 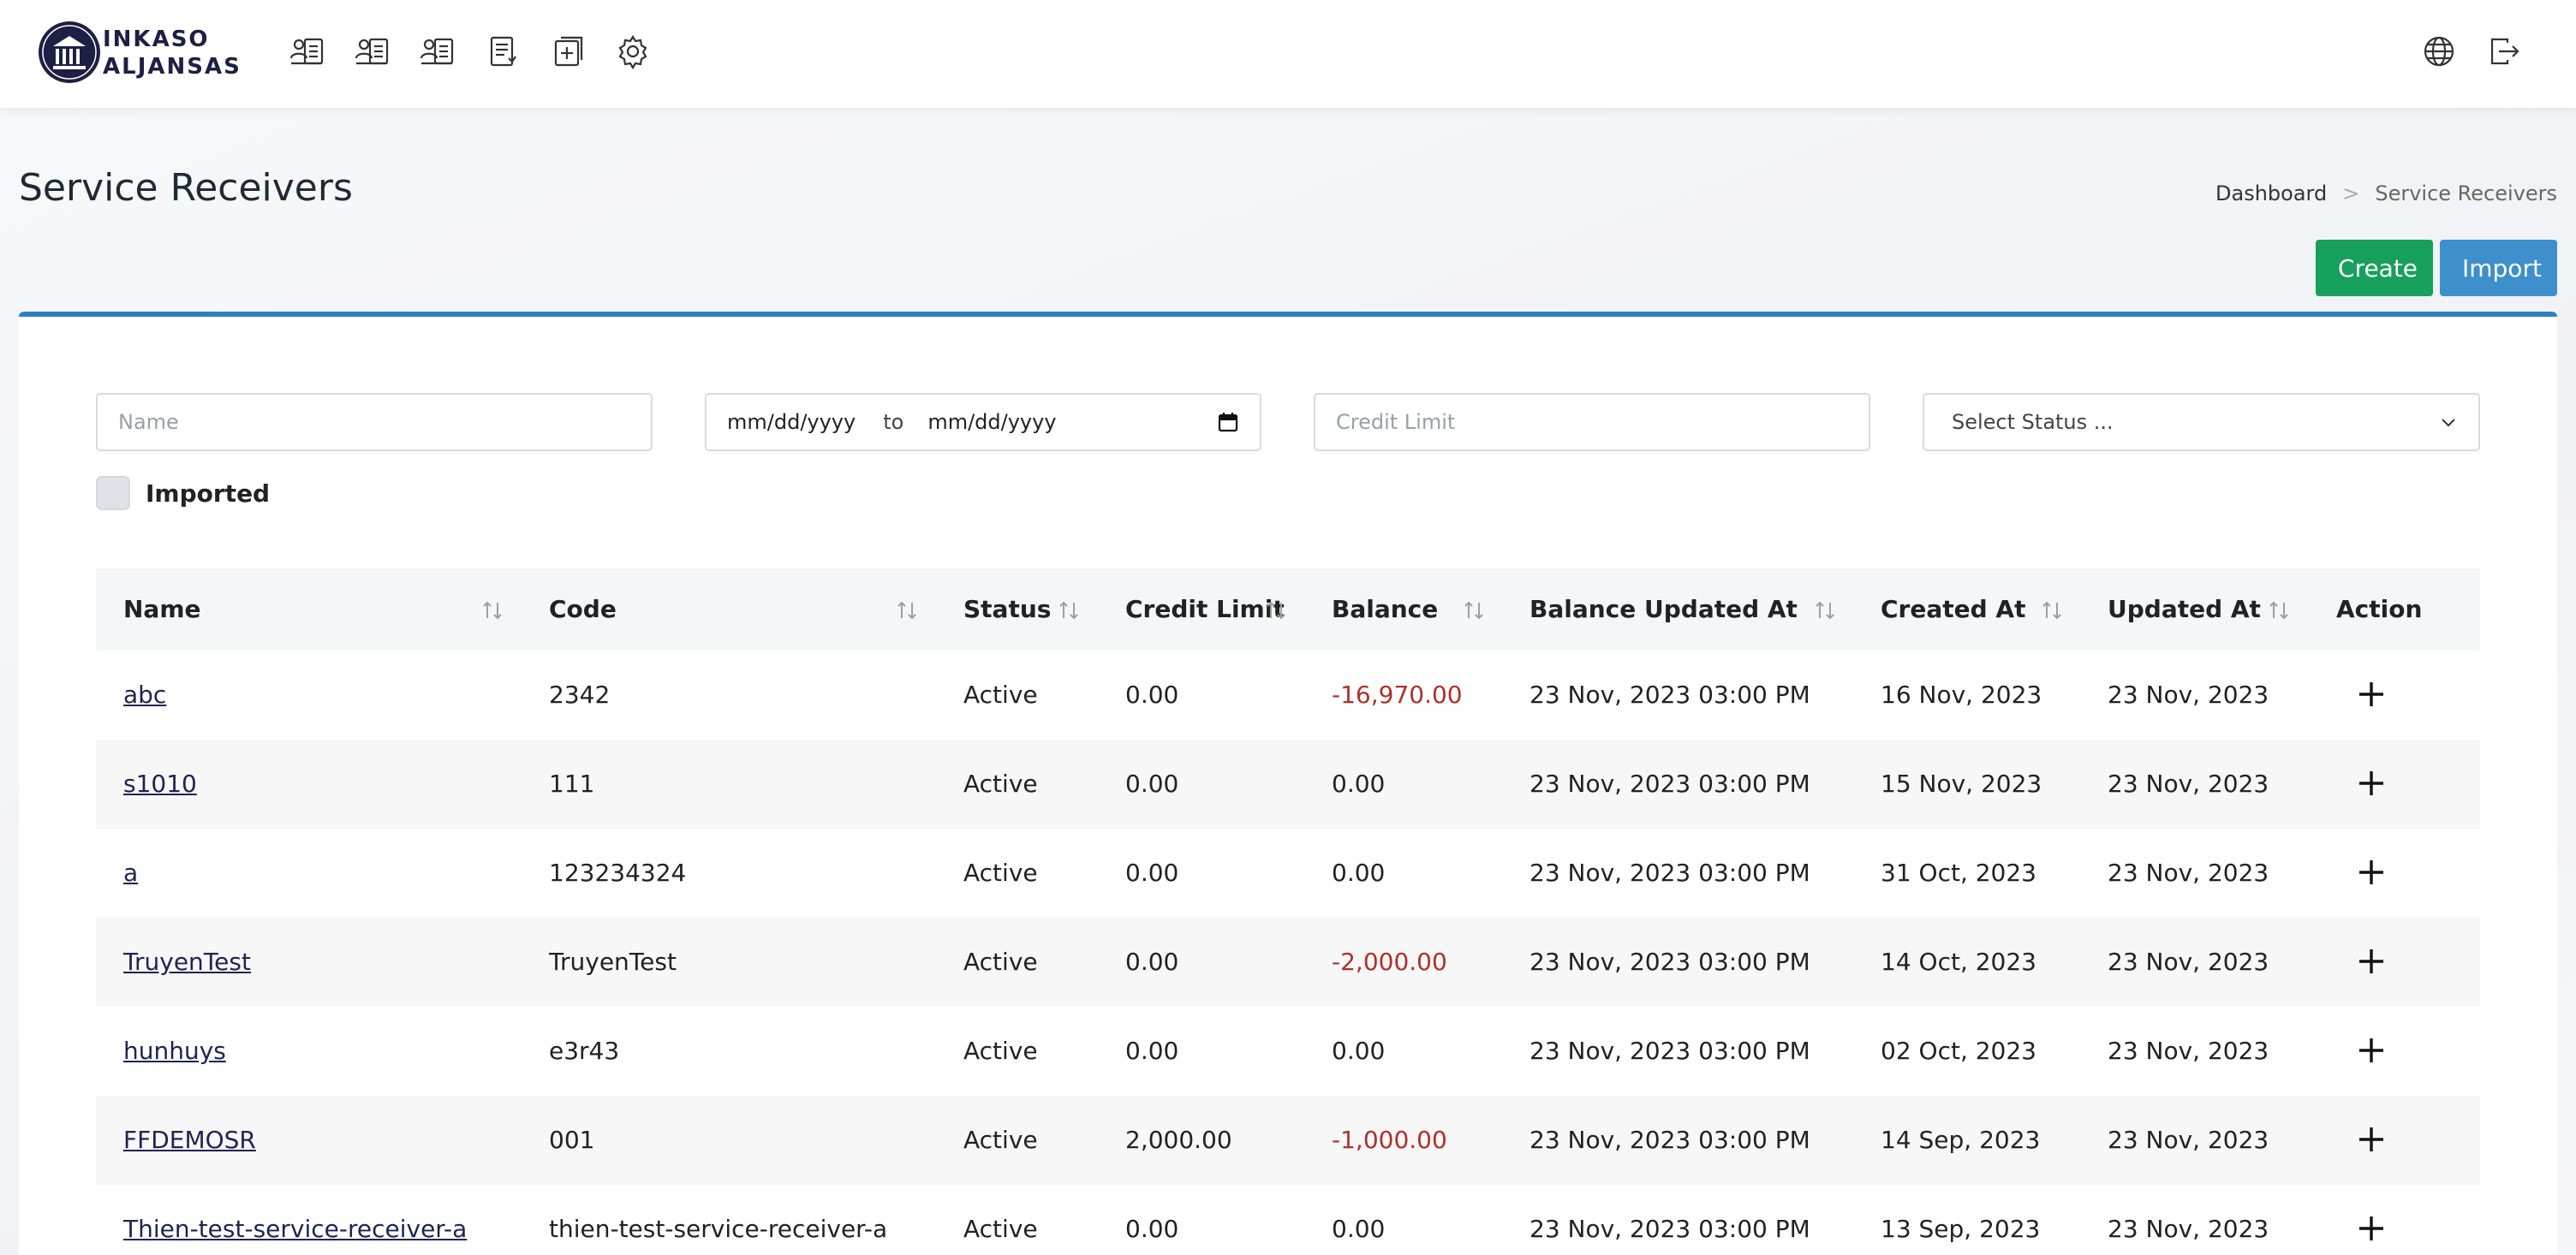 What do you see at coordinates (162, 609) in the screenshot?
I see `column-header-name: Name` at bounding box center [162, 609].